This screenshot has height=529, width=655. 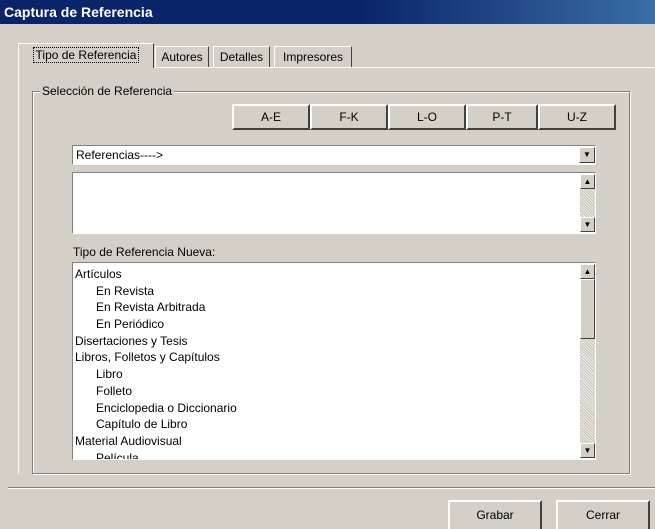 I want to click on tab-label: Autores, so click(x=182, y=57).